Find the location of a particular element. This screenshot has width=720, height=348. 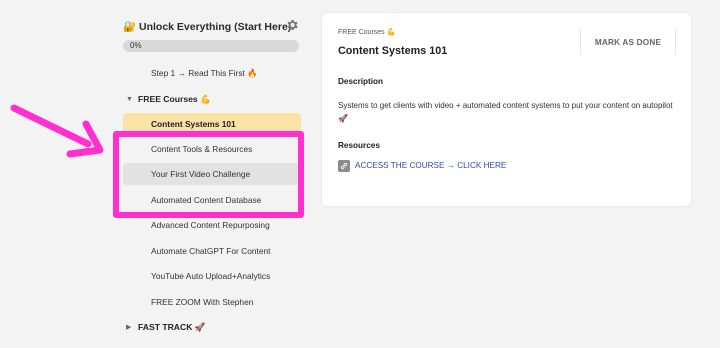

section-label: FAST TRACK 🚀 is located at coordinates (172, 326).